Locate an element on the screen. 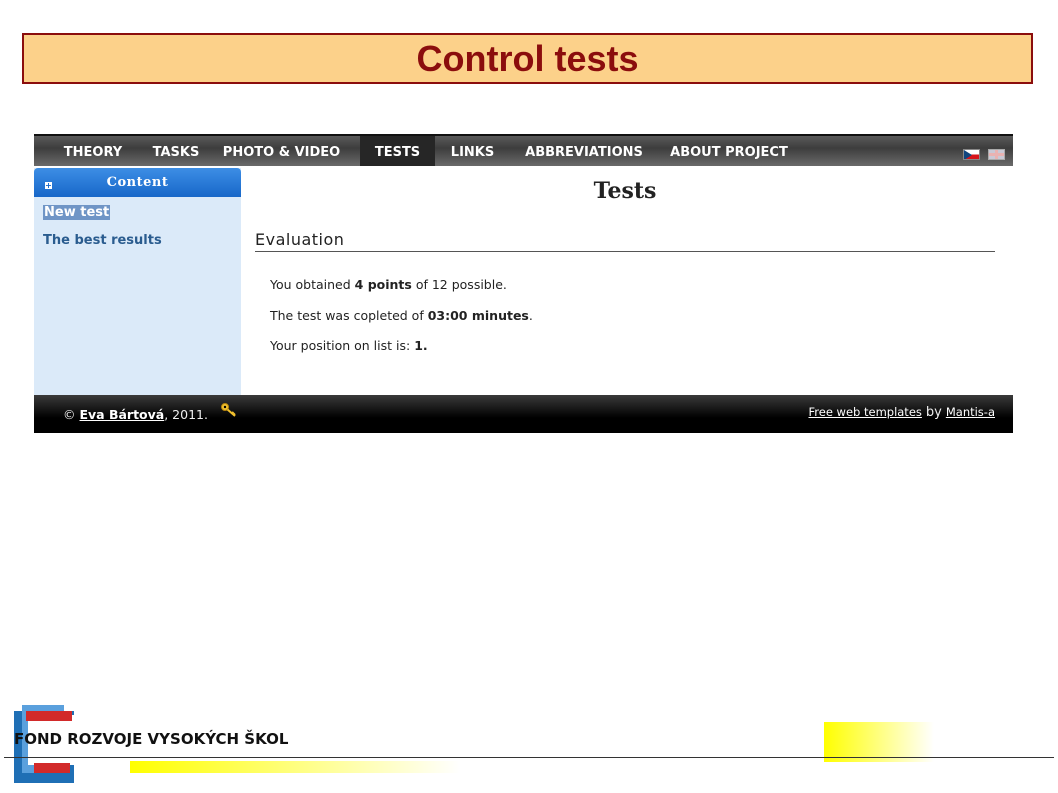 This screenshot has width=1058, height=793. result-time-post: . is located at coordinates (530, 315).